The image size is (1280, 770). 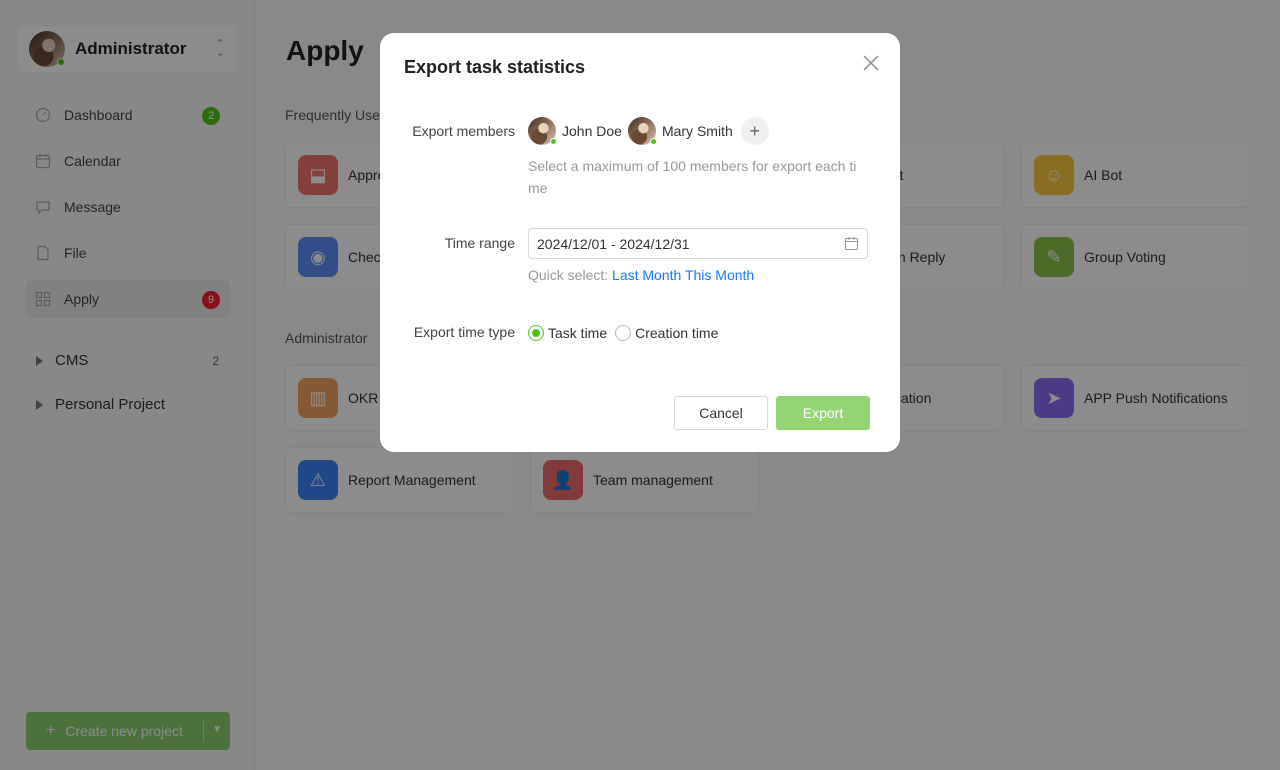 I want to click on date-range-value: 2024/12/01 - 2024/12/31, so click(x=613, y=243).